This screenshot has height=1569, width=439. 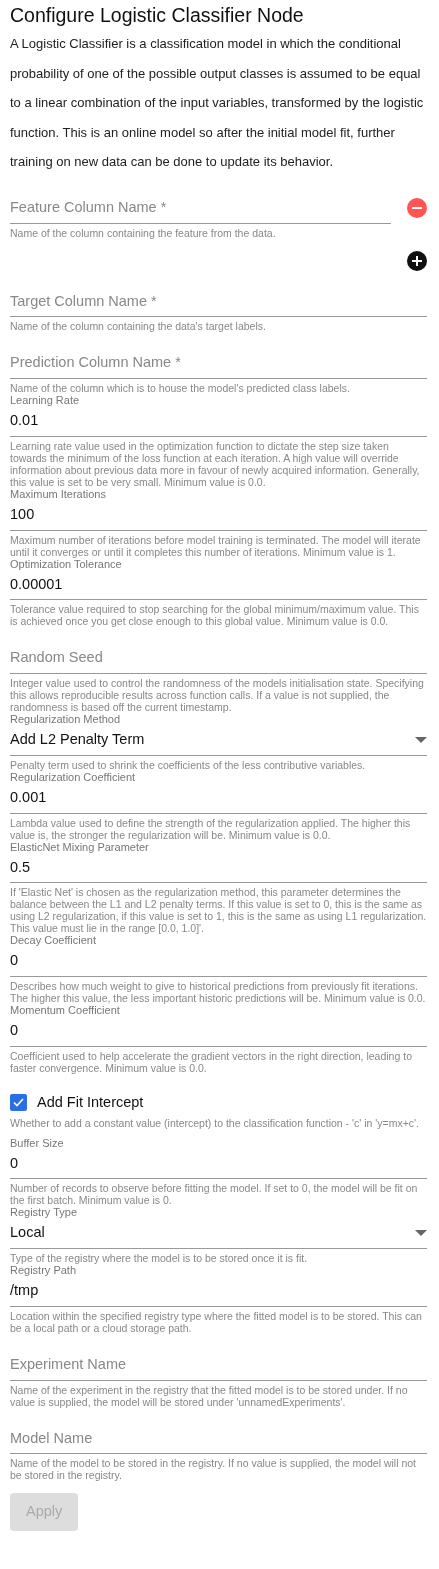 What do you see at coordinates (217, 103) in the screenshot?
I see `description-text: A Logistic Classifier is a classification model in which the conditional probability of one of the possible output classes is assumed to be equal to a linear combination of the input variables, transformed by the logistic function. This is an online model so after the initial model fit, further training on new data can be done to update its behavior.` at bounding box center [217, 103].